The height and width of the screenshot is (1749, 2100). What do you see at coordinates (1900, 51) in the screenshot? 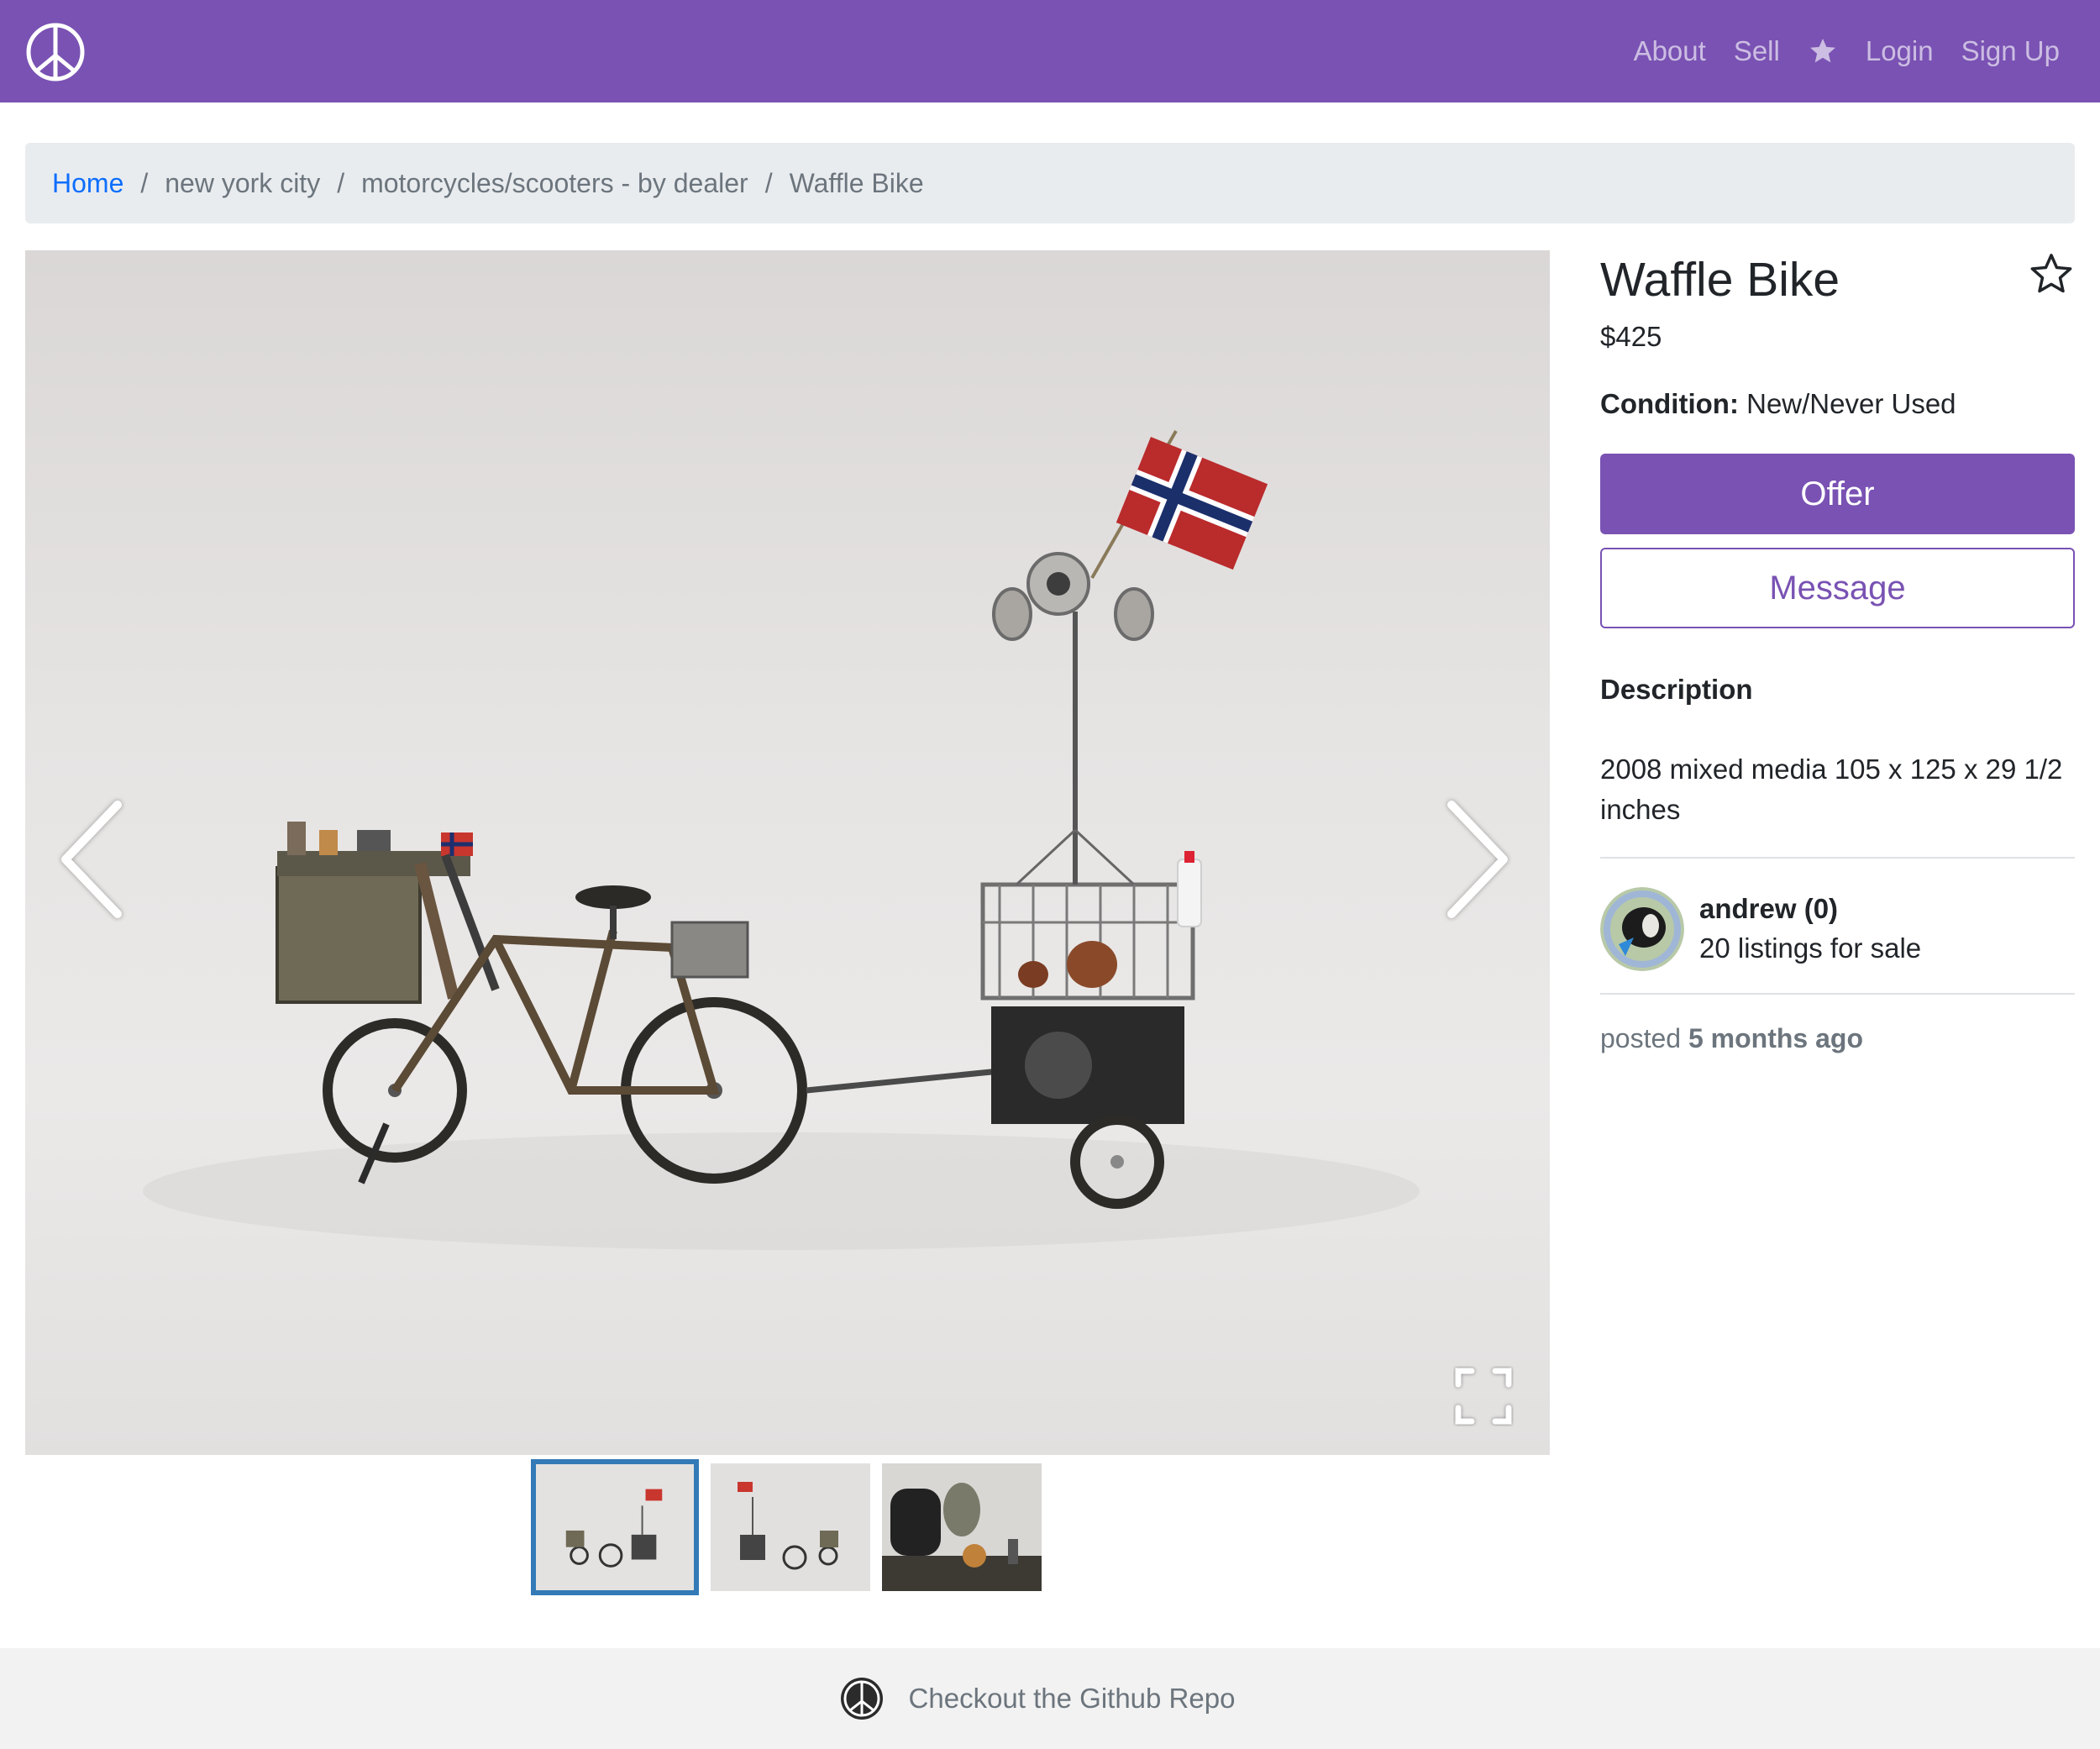
I see `nav-login-link: Login` at bounding box center [1900, 51].